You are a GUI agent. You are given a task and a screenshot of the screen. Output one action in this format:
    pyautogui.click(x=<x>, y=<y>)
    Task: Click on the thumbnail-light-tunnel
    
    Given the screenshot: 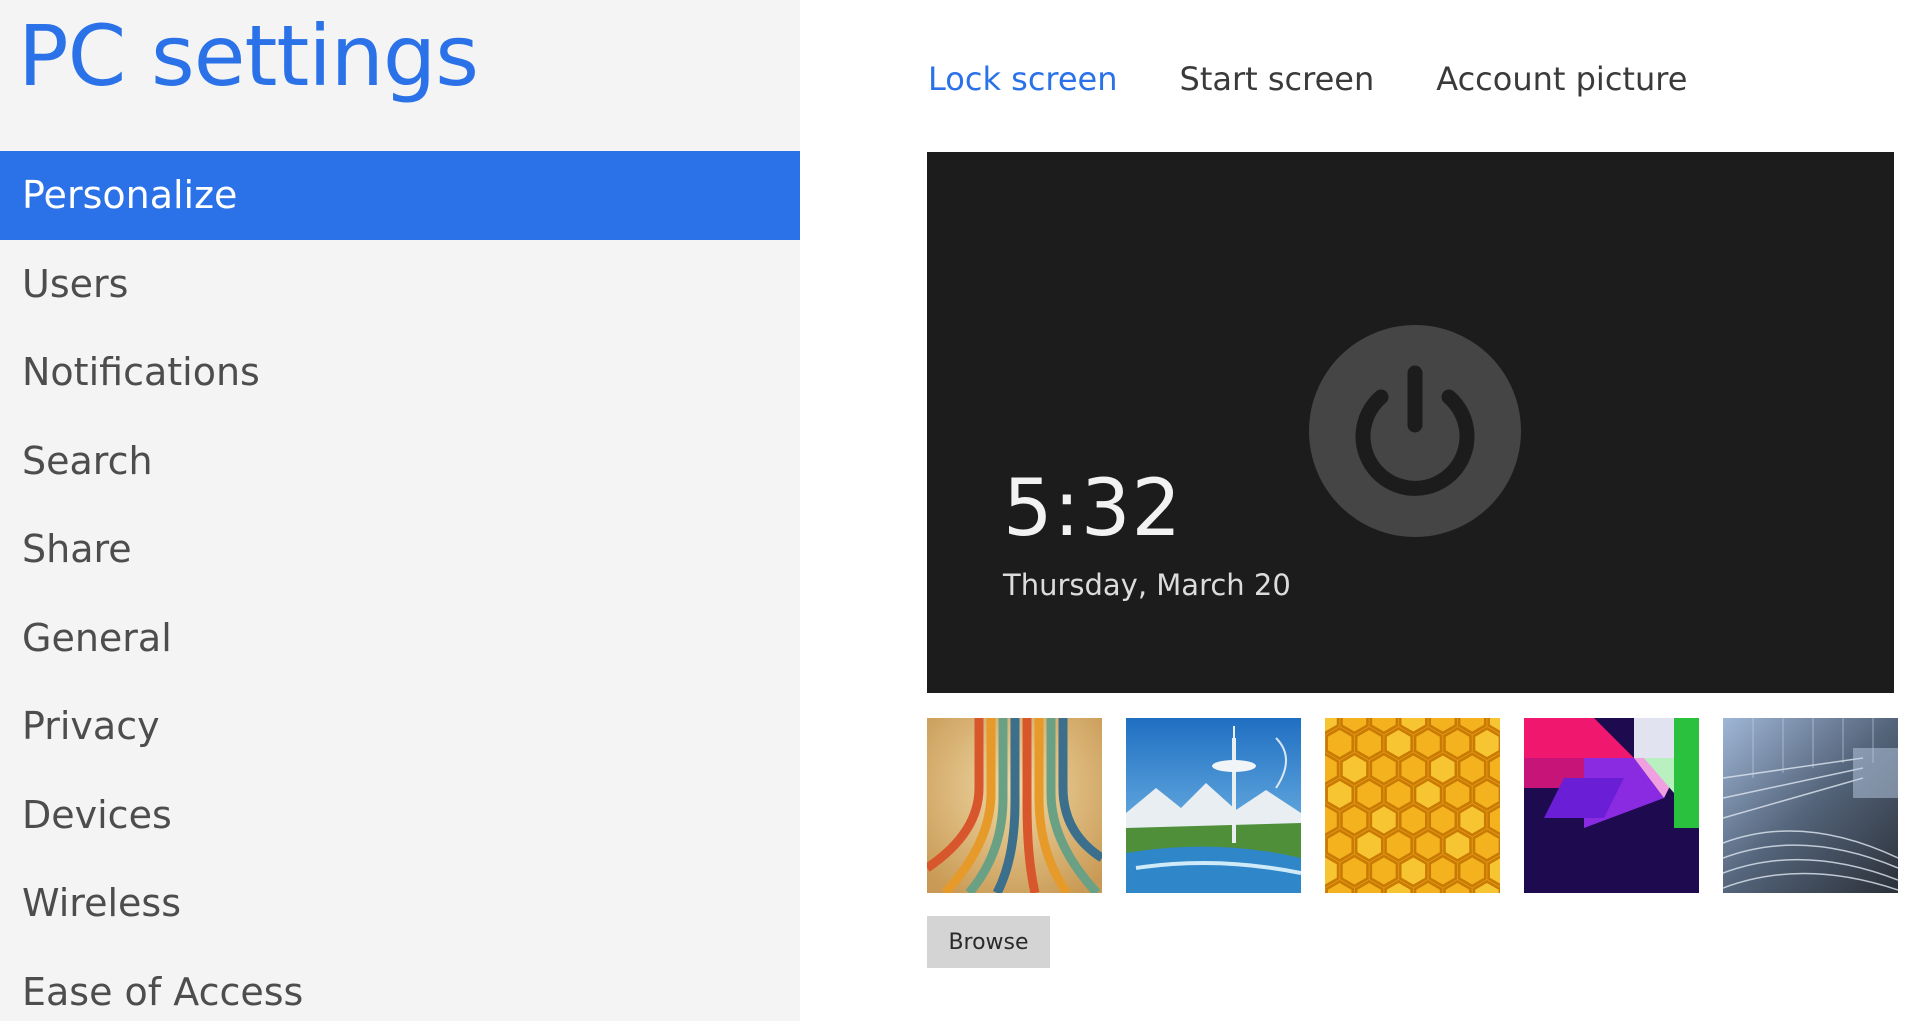 What is the action you would take?
    pyautogui.click(x=1810, y=805)
    